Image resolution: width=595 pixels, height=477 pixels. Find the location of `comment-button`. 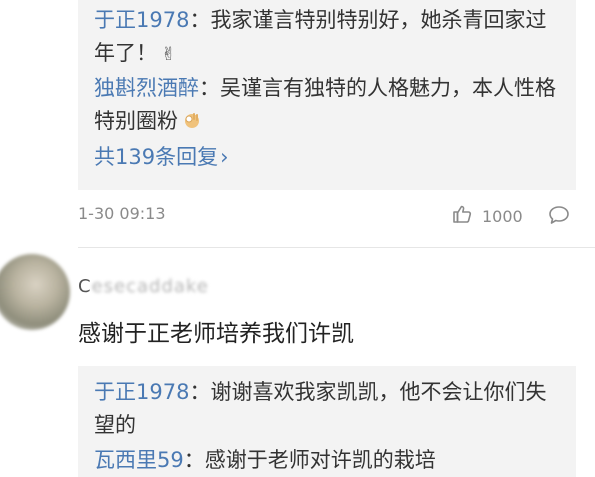

comment-button is located at coordinates (559, 217).